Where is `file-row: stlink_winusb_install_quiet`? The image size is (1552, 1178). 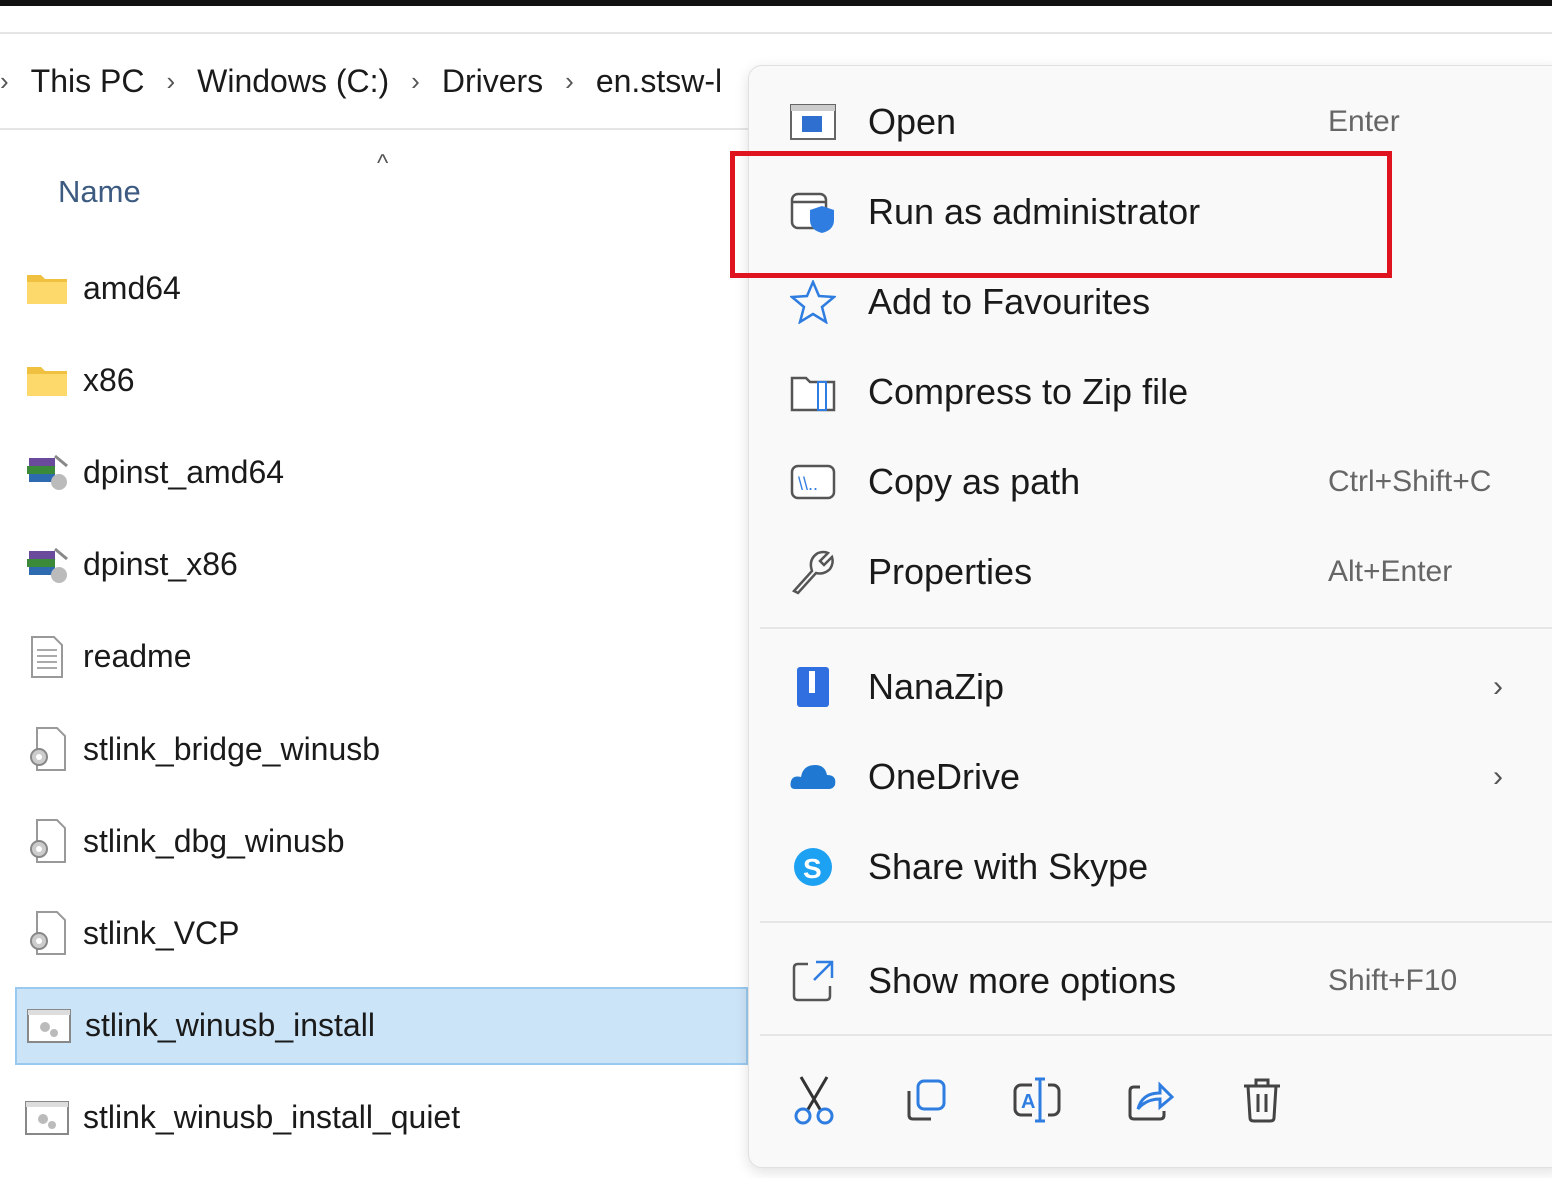
file-row: stlink_winusb_install_quiet is located at coordinates (381, 1118).